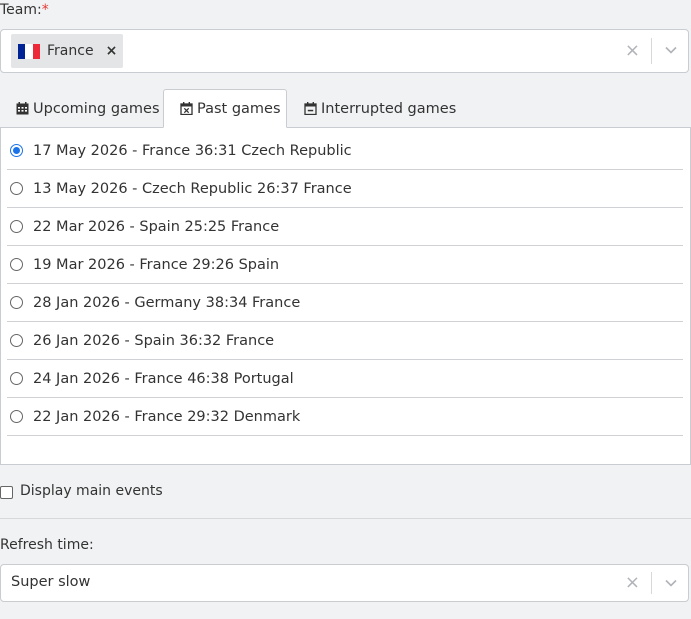 This screenshot has width=691, height=619. What do you see at coordinates (186, 108) in the screenshot?
I see `calendar-x-icon` at bounding box center [186, 108].